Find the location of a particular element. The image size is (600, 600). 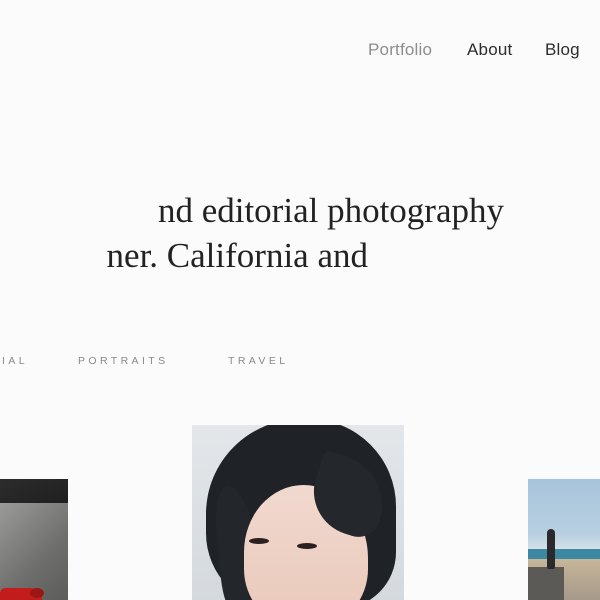

gallery-thumbnail-travel is located at coordinates (564, 539).